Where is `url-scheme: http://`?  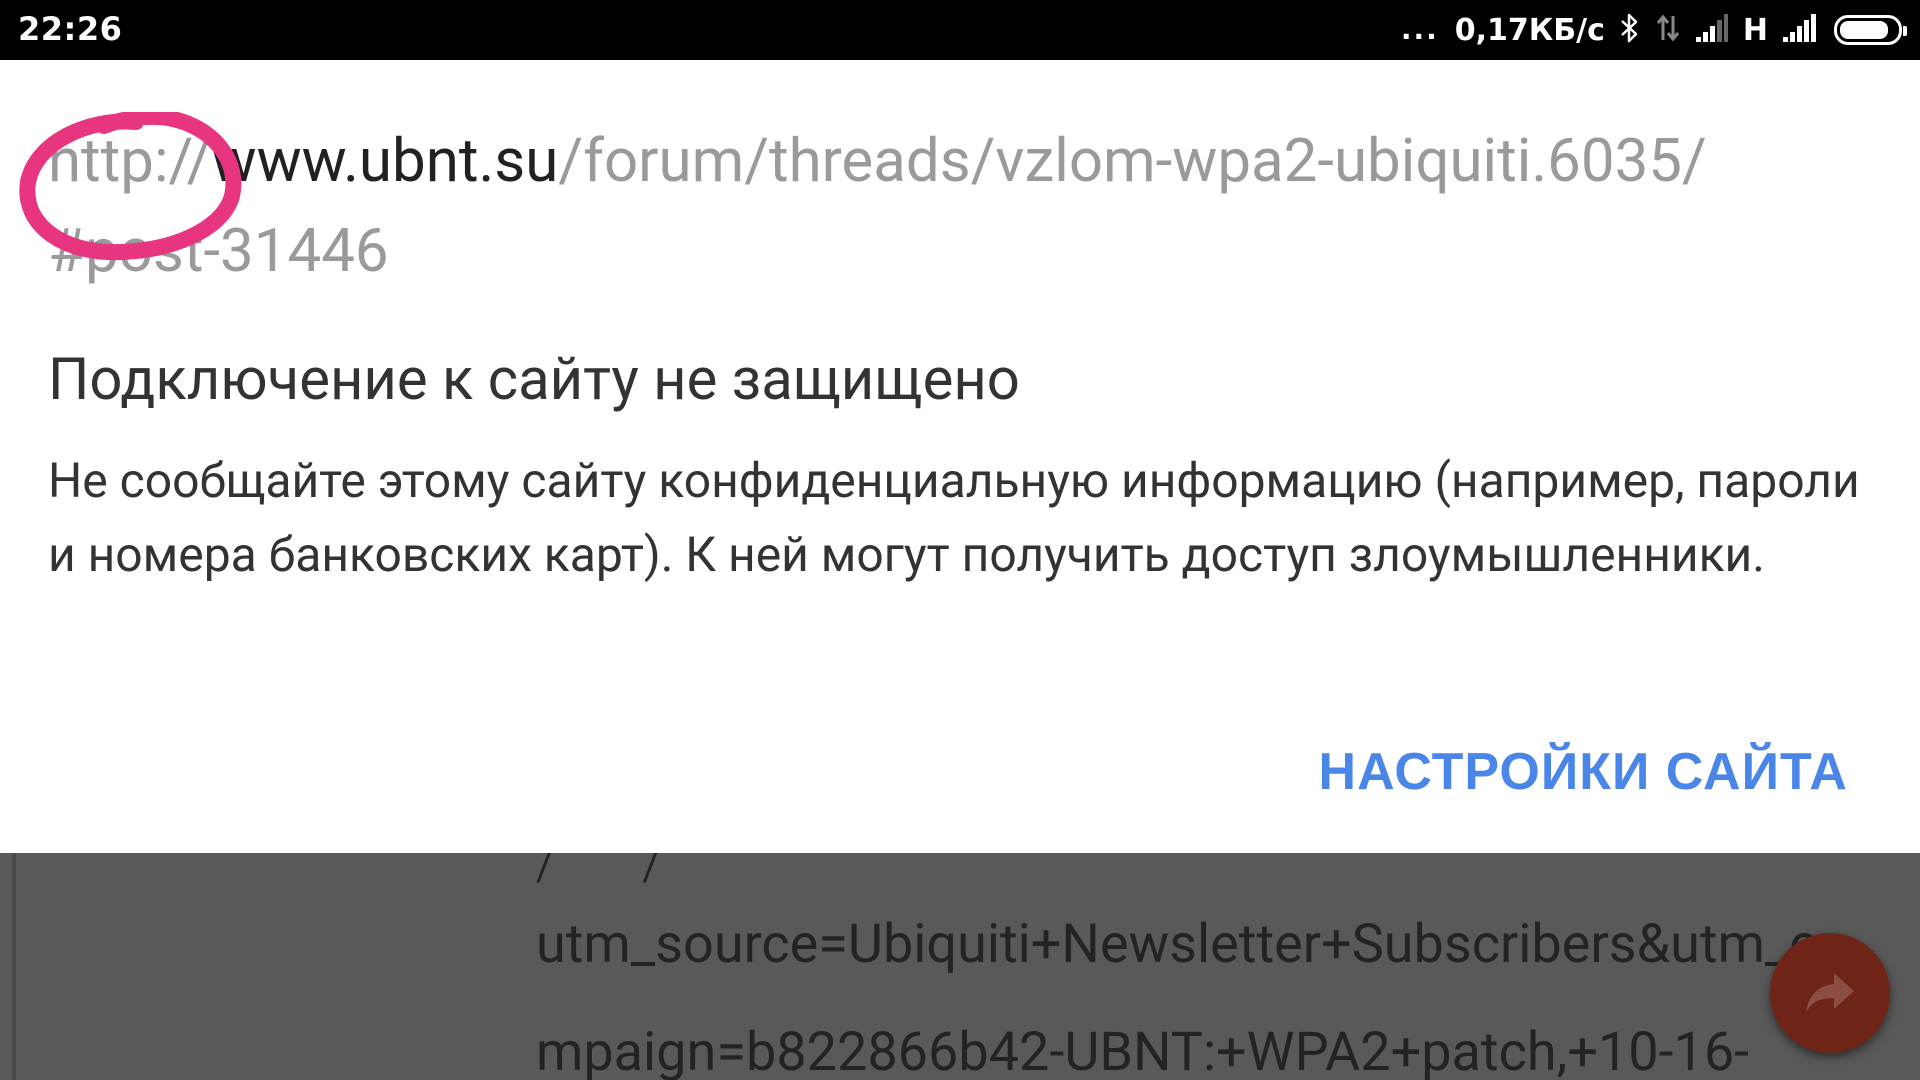 url-scheme: http:// is located at coordinates (130, 160).